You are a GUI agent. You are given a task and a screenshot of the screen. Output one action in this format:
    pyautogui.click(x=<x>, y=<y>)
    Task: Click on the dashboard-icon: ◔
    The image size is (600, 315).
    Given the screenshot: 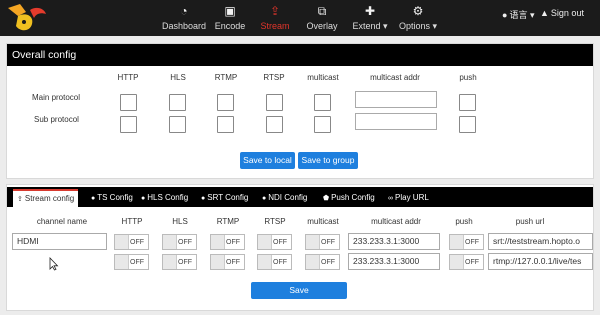 What is the action you would take?
    pyautogui.click(x=184, y=11)
    